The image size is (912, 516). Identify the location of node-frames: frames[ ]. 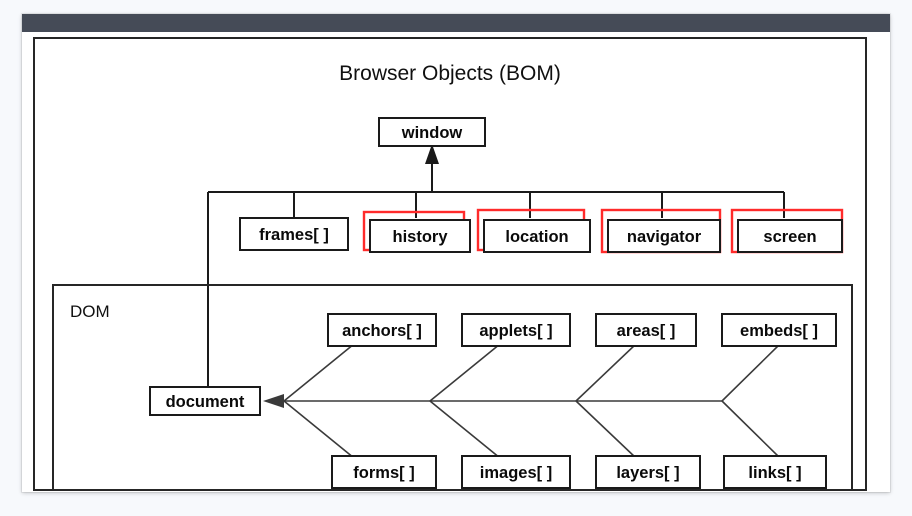
(294, 234).